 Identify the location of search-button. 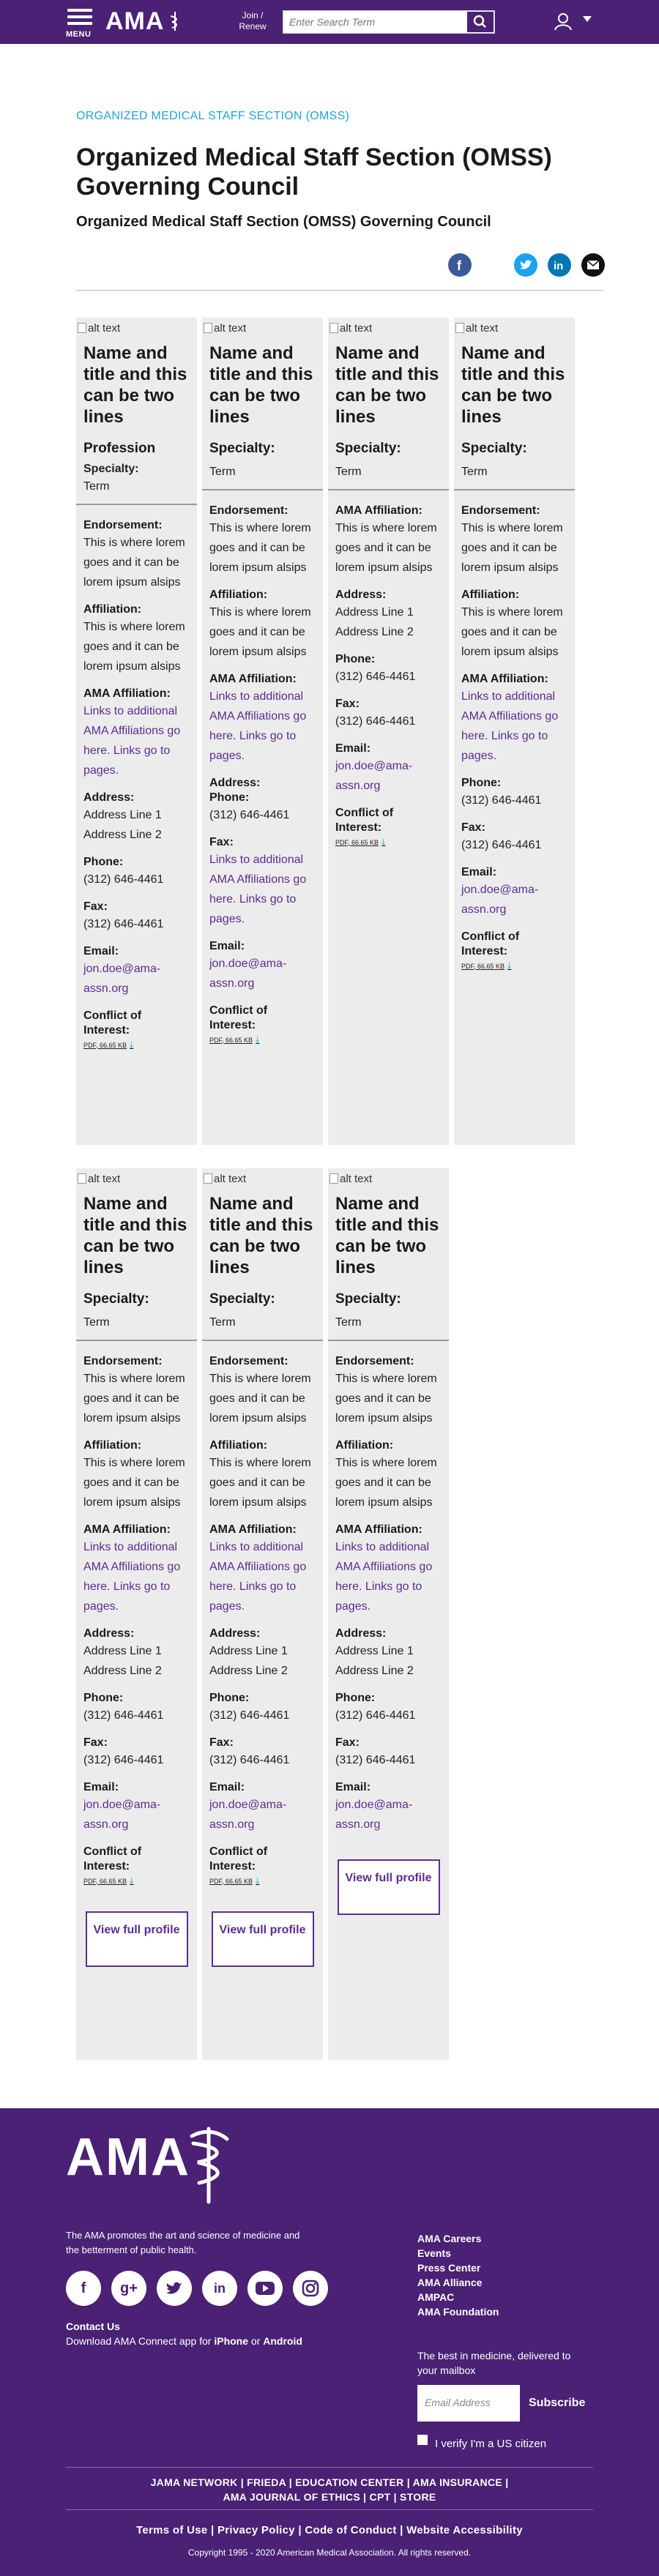
(480, 22).